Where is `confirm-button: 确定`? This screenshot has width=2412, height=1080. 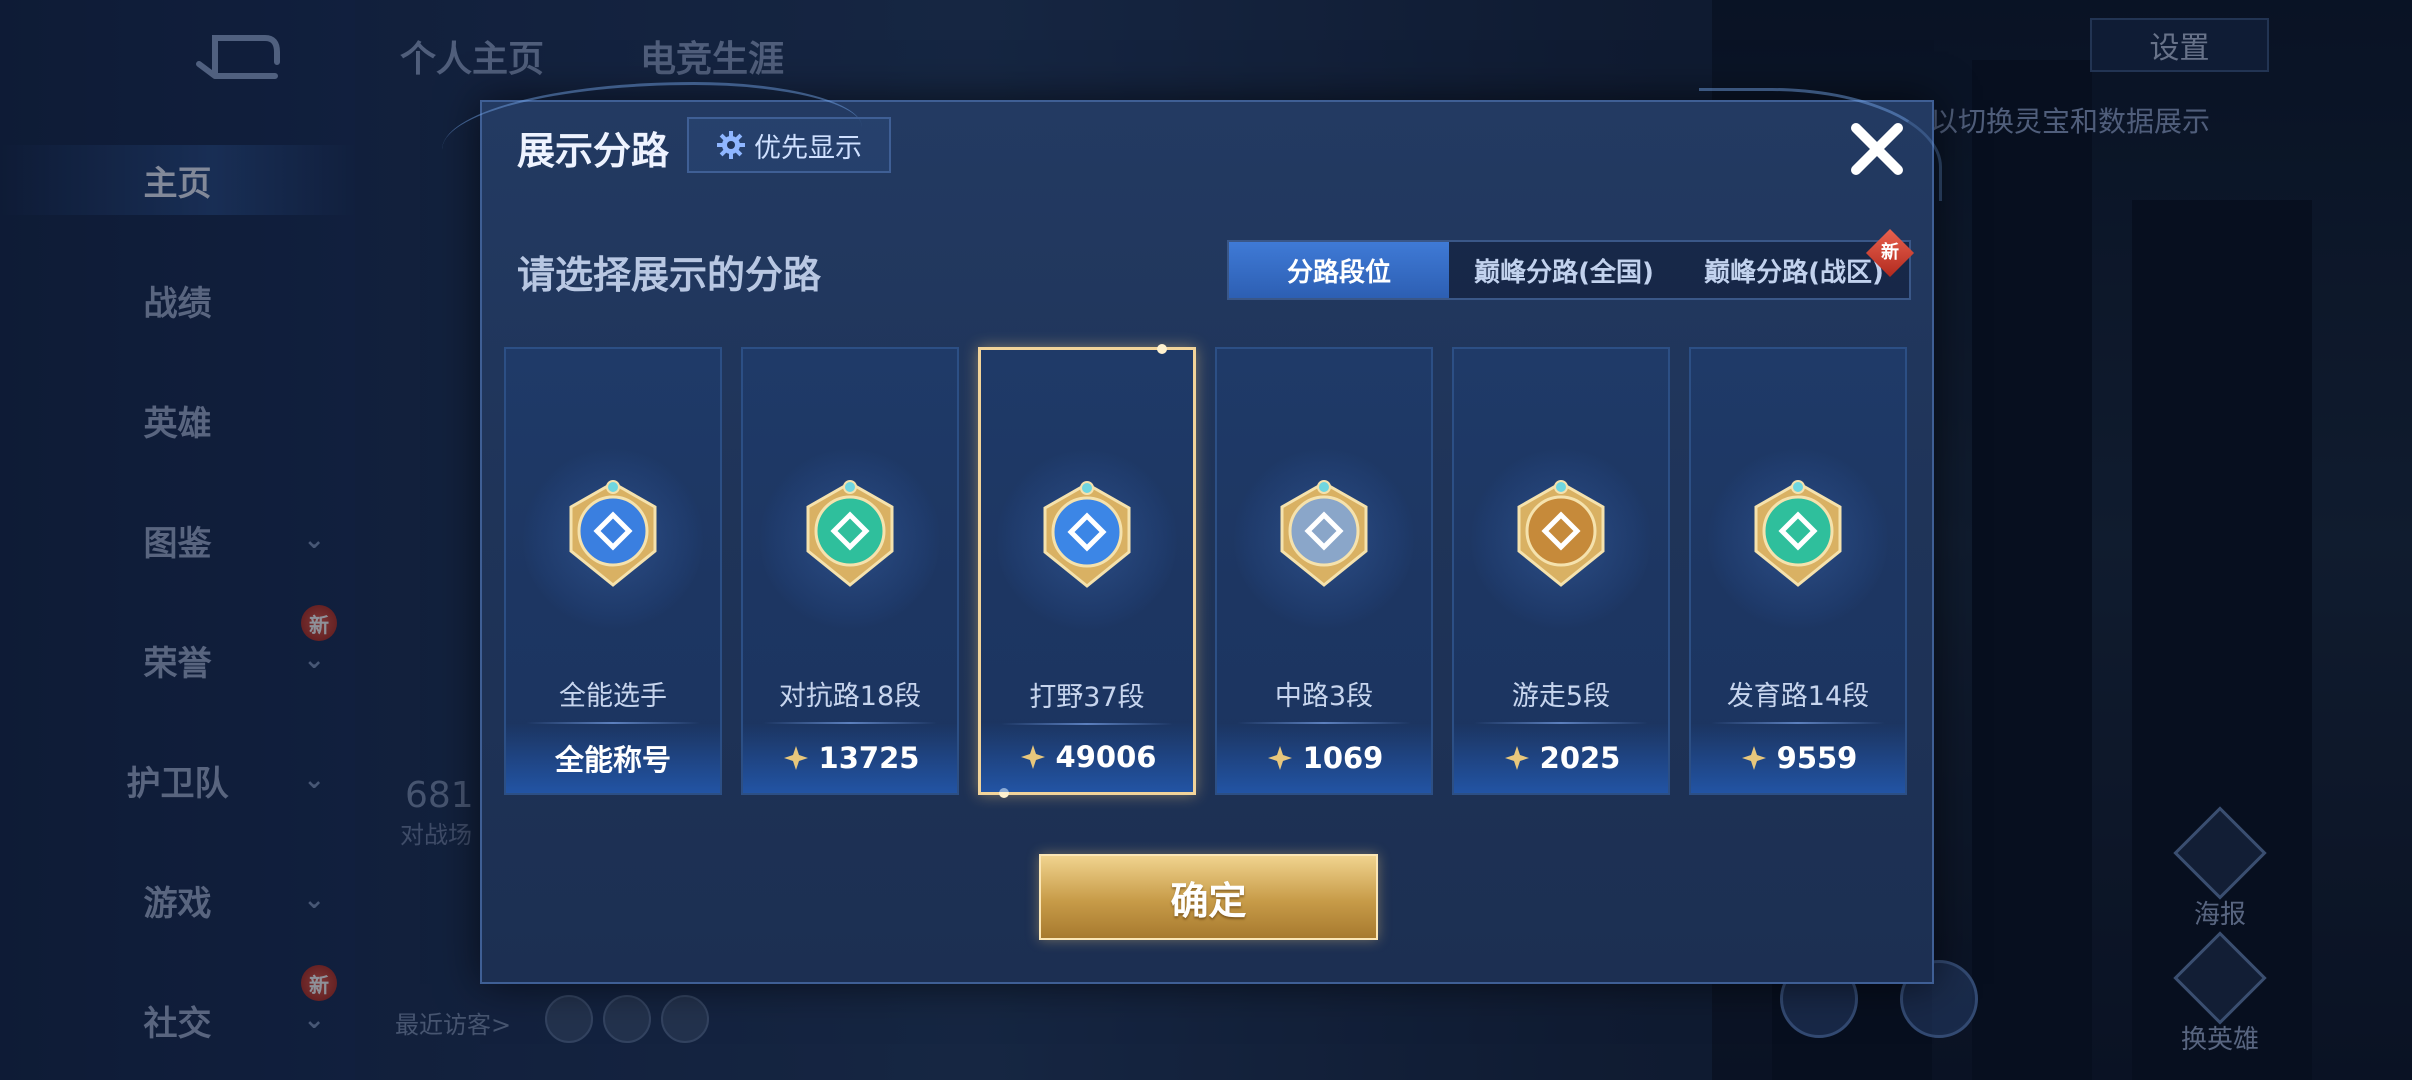 confirm-button: 确定 is located at coordinates (1208, 897).